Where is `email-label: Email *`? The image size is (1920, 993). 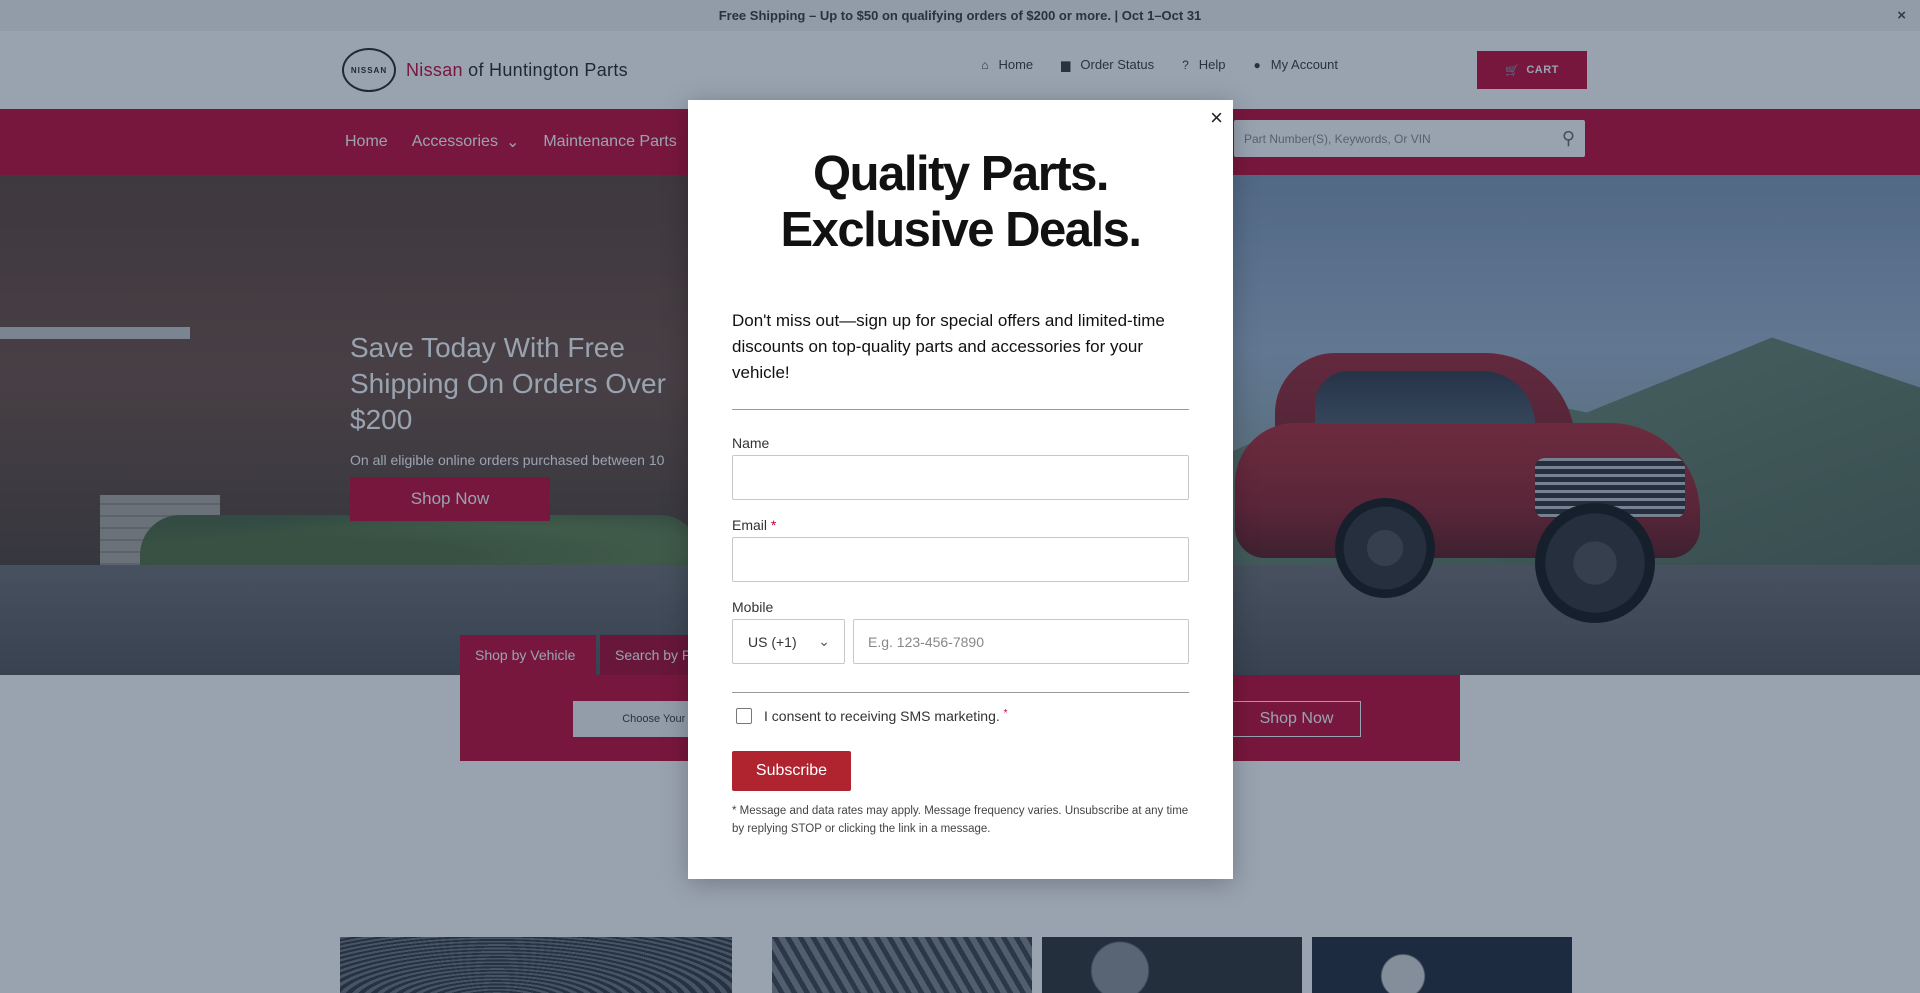
email-label: Email * is located at coordinates (754, 525).